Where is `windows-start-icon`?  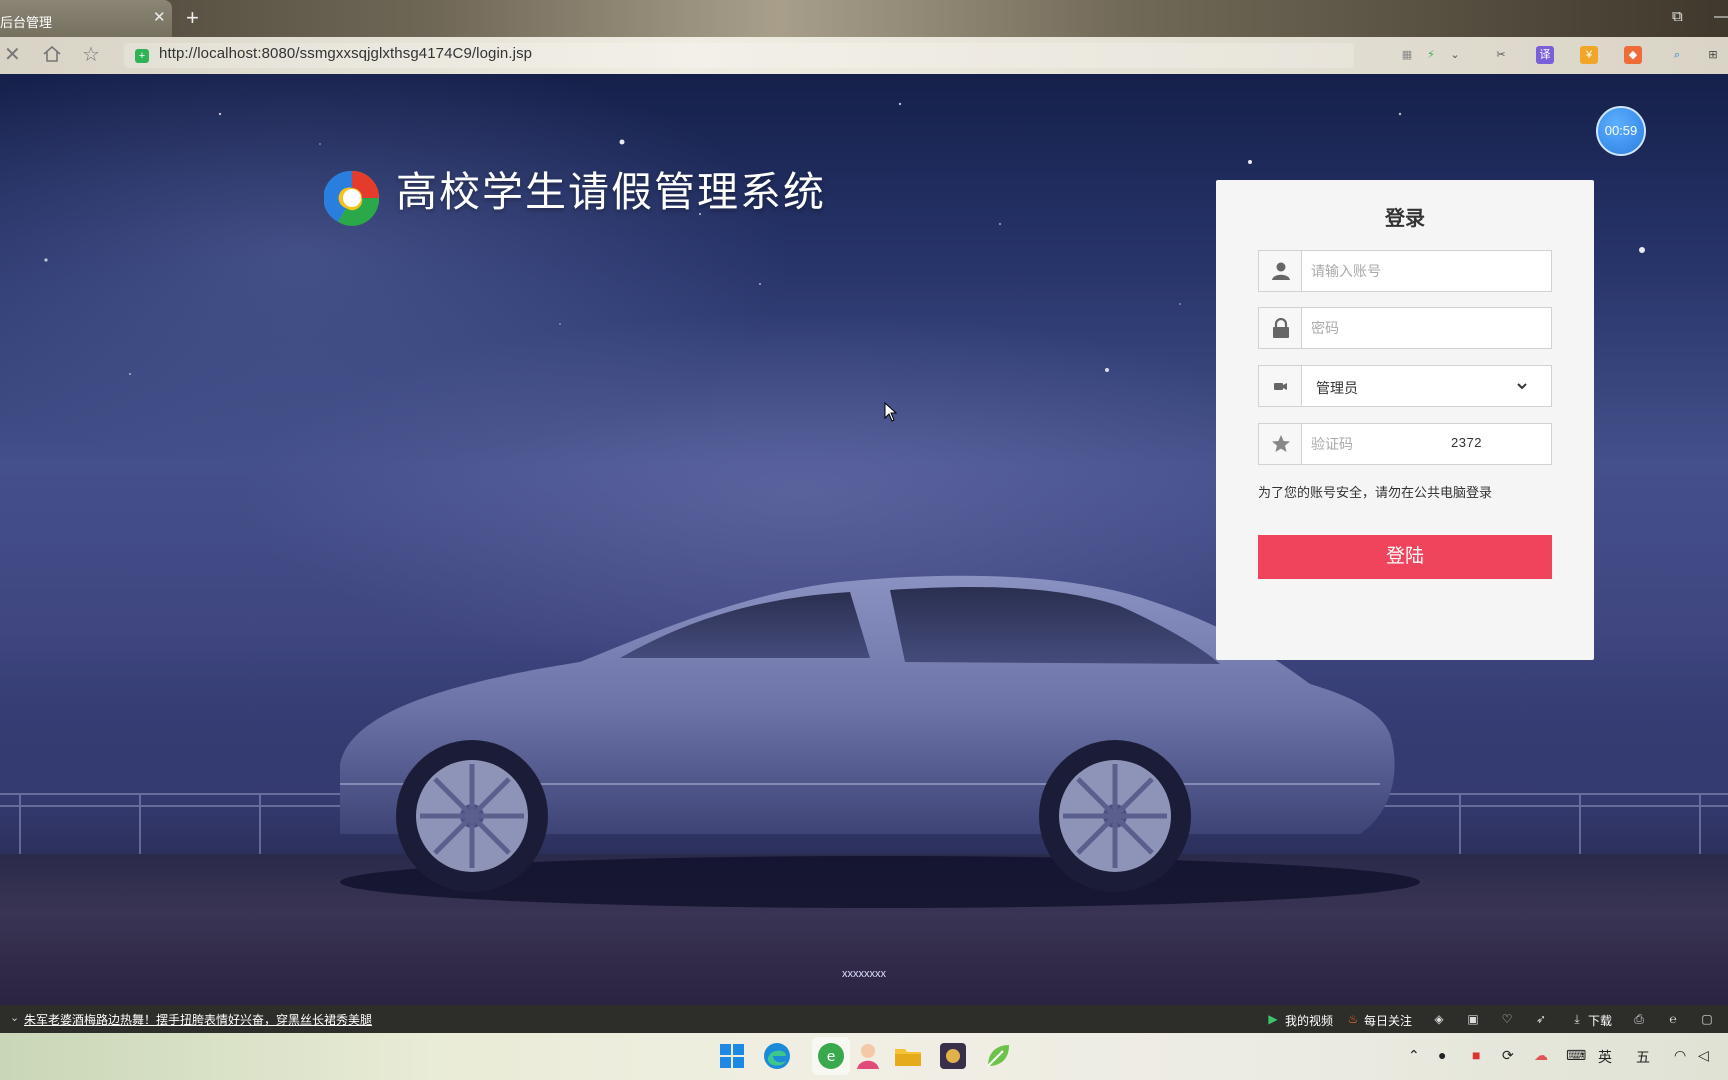
windows-start-icon is located at coordinates (732, 1056).